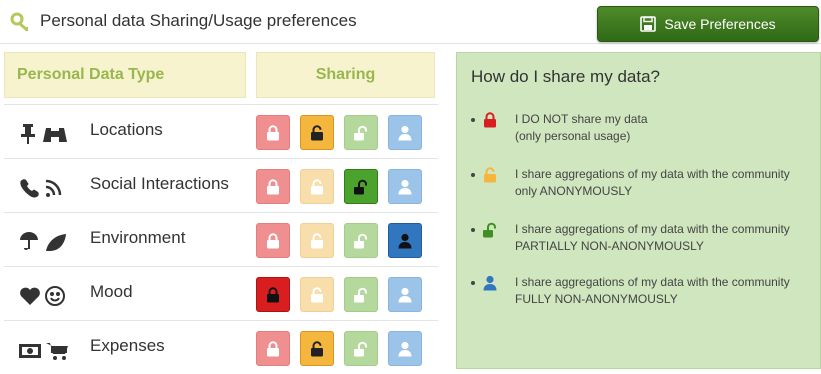 Image resolution: width=821 pixels, height=374 pixels. Describe the element at coordinates (57, 351) in the screenshot. I see `cart-icon` at that location.